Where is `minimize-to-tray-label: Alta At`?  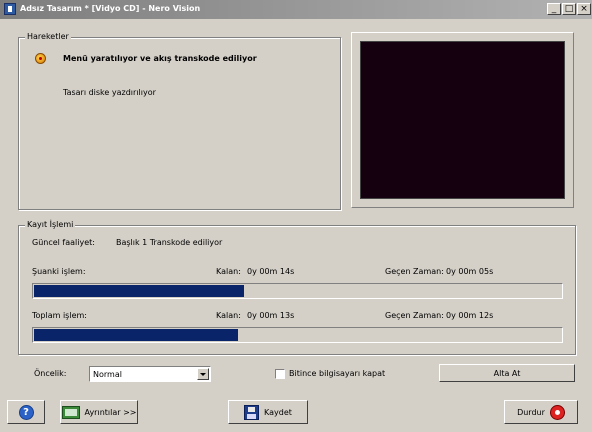 minimize-to-tray-label: Alta At is located at coordinates (507, 373).